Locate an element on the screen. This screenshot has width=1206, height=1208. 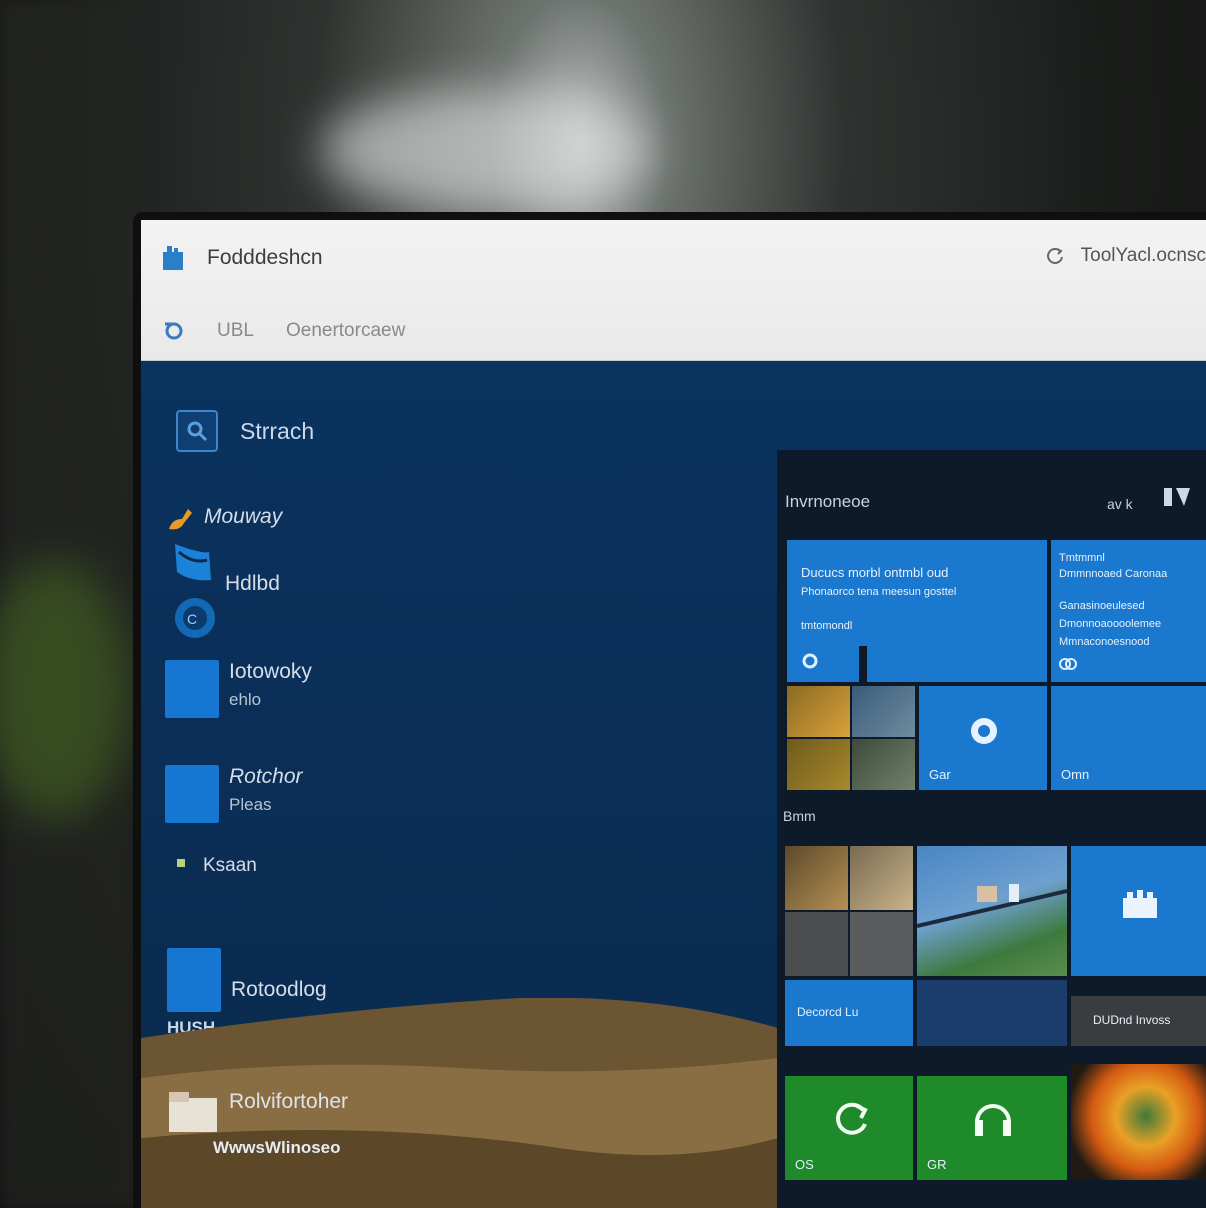
menu-item-hdlbd: C Hdlbd is located at coordinates (225, 592).